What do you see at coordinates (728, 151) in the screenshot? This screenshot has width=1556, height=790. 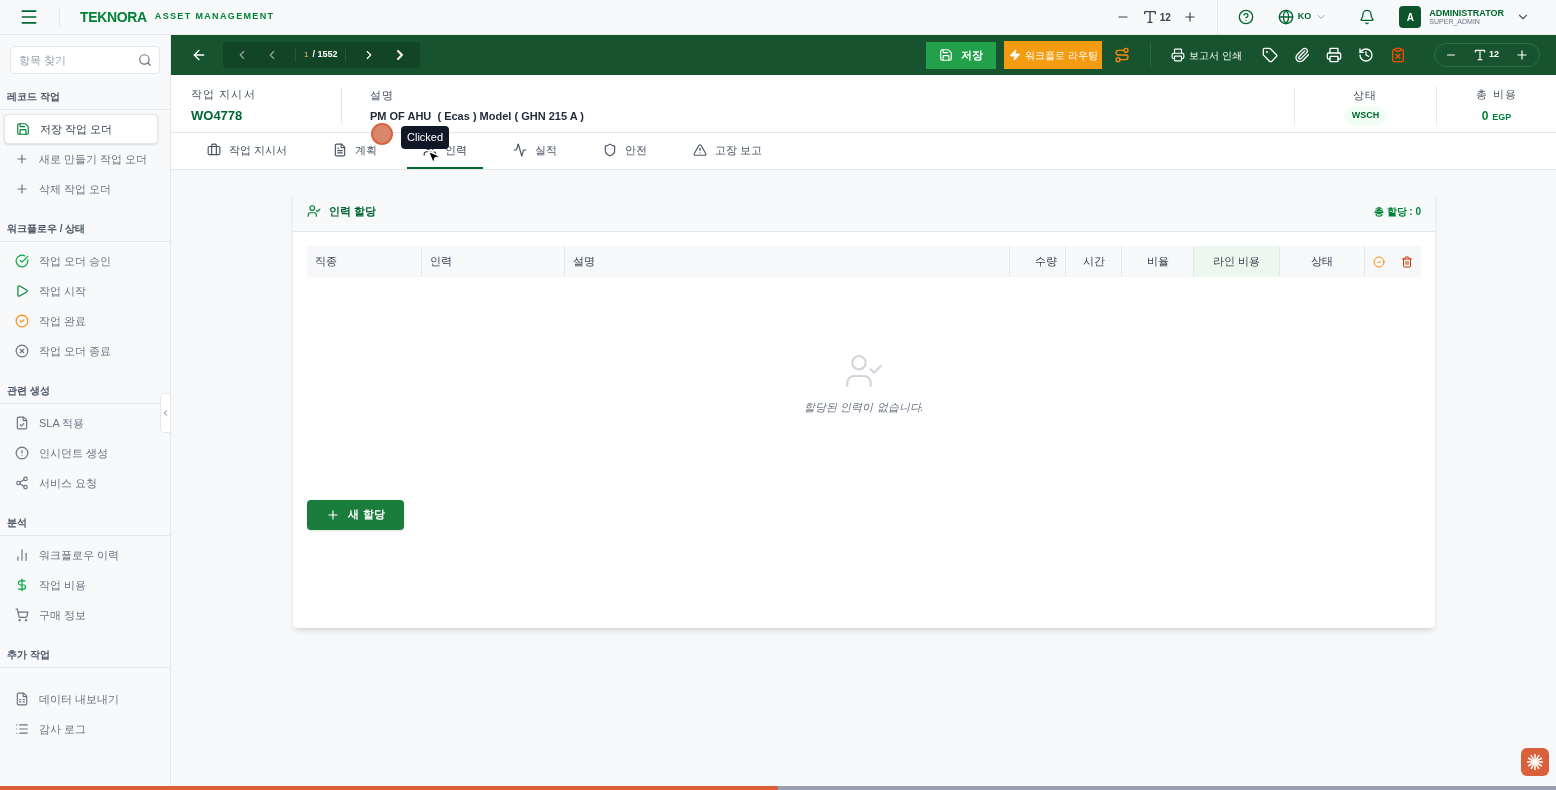 I see `tab: 고장 보고` at bounding box center [728, 151].